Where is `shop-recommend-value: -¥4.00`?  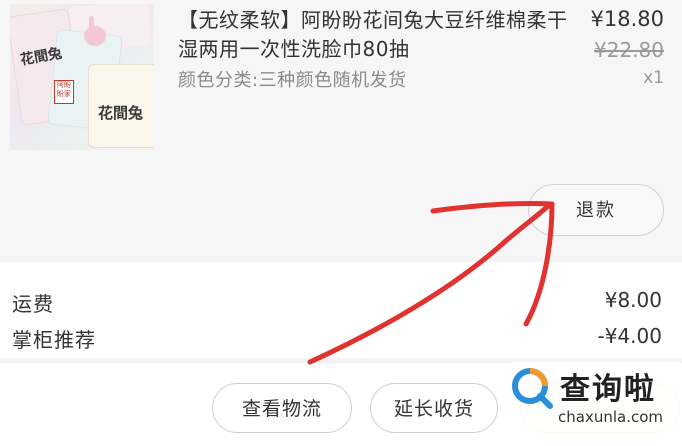
shop-recommend-value: -¥4.00 is located at coordinates (629, 336).